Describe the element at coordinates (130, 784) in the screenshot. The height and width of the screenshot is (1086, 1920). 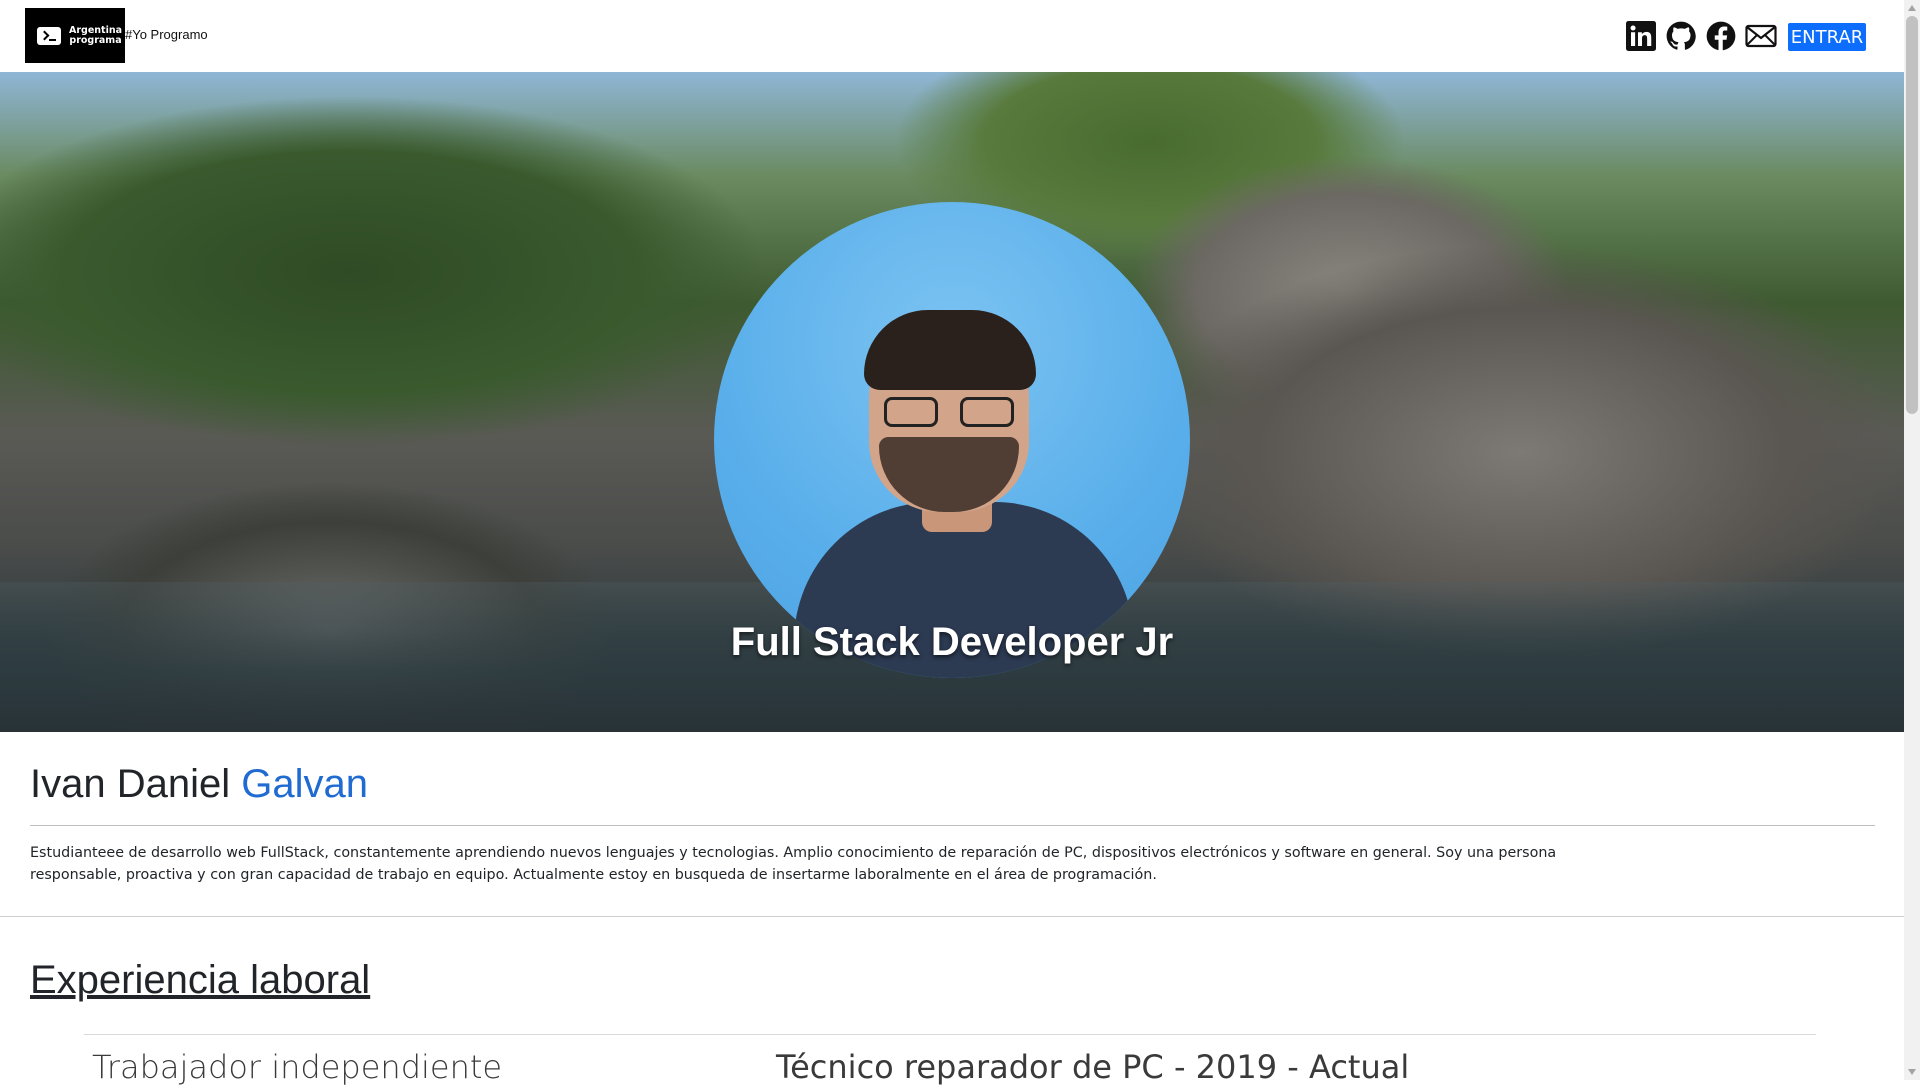
I see `first-name: Ivan Daniel` at that location.